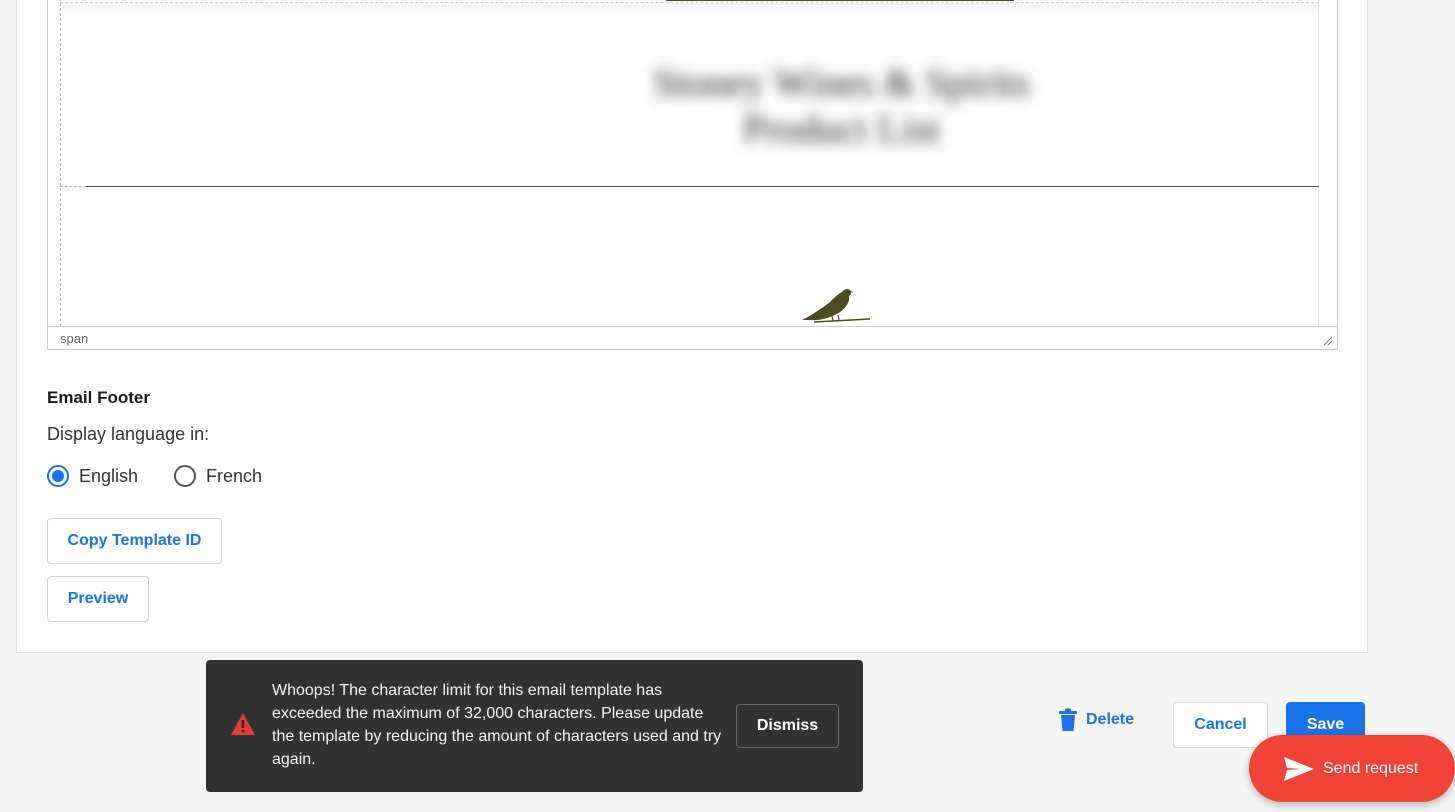 The height and width of the screenshot is (812, 1455). Describe the element at coordinates (841, 128) in the screenshot. I see `blurred-logo-line-2: Product List` at that location.